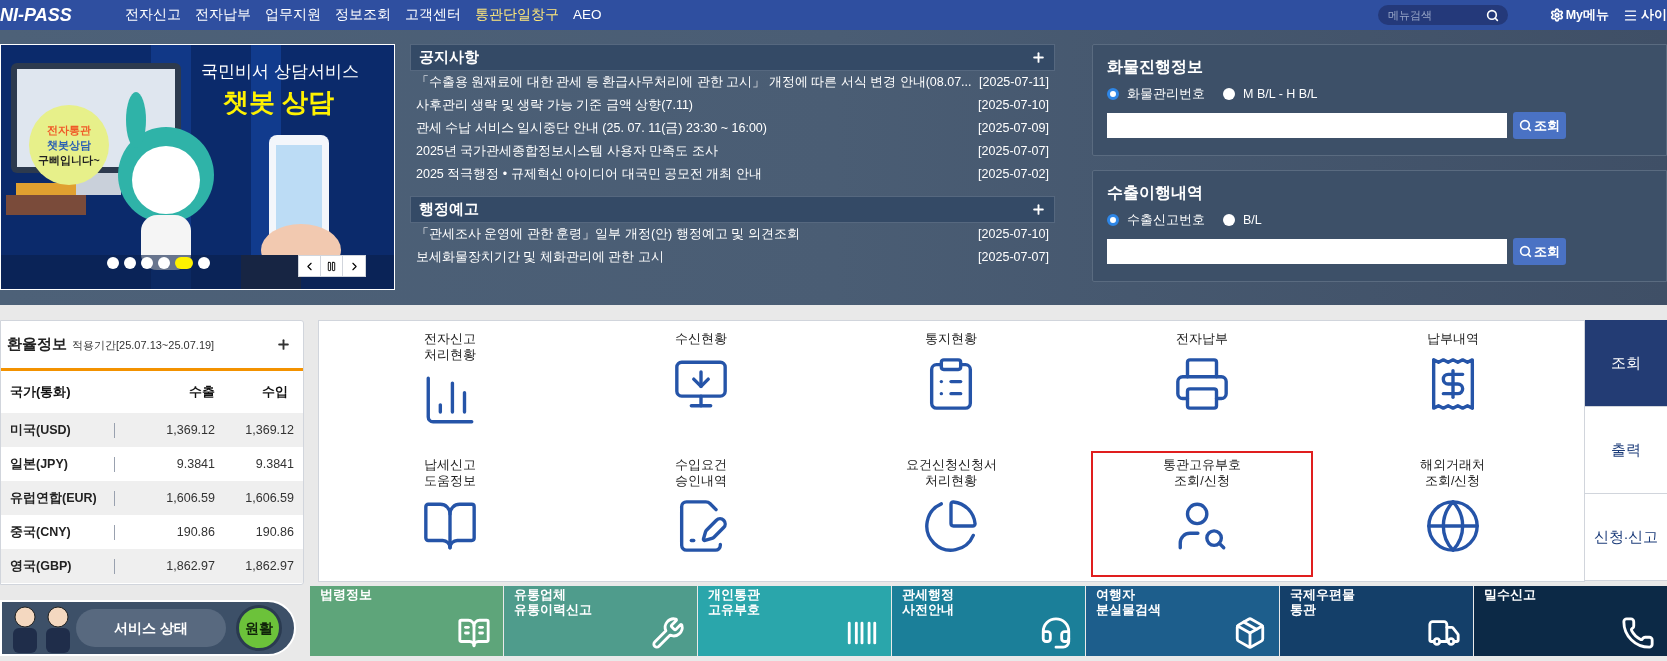 This screenshot has height=661, width=1667. What do you see at coordinates (201, 392) in the screenshot?
I see `column-header: 수출` at bounding box center [201, 392].